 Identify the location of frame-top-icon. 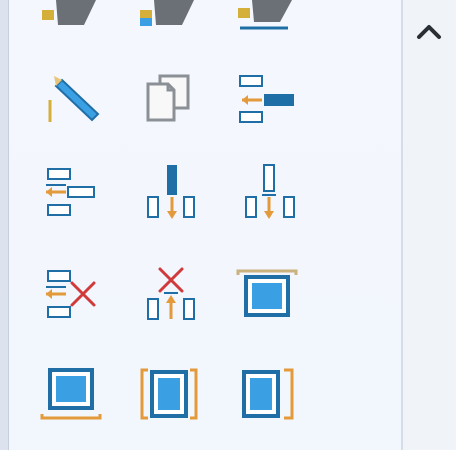
(267, 293).